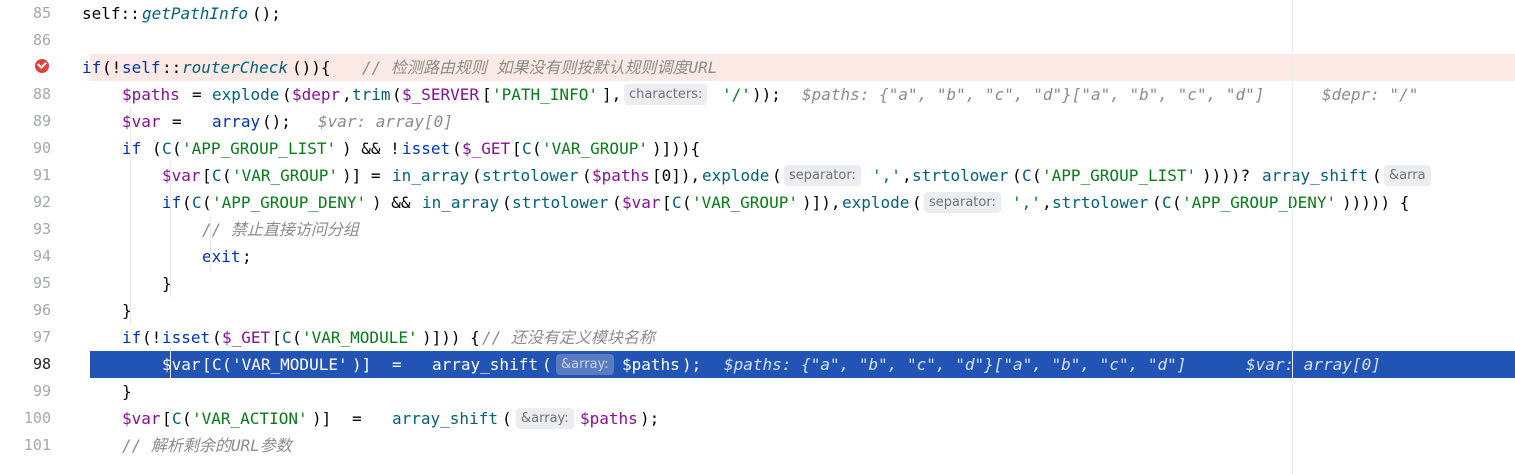  I want to click on parameter-hint: &array:, so click(585, 364).